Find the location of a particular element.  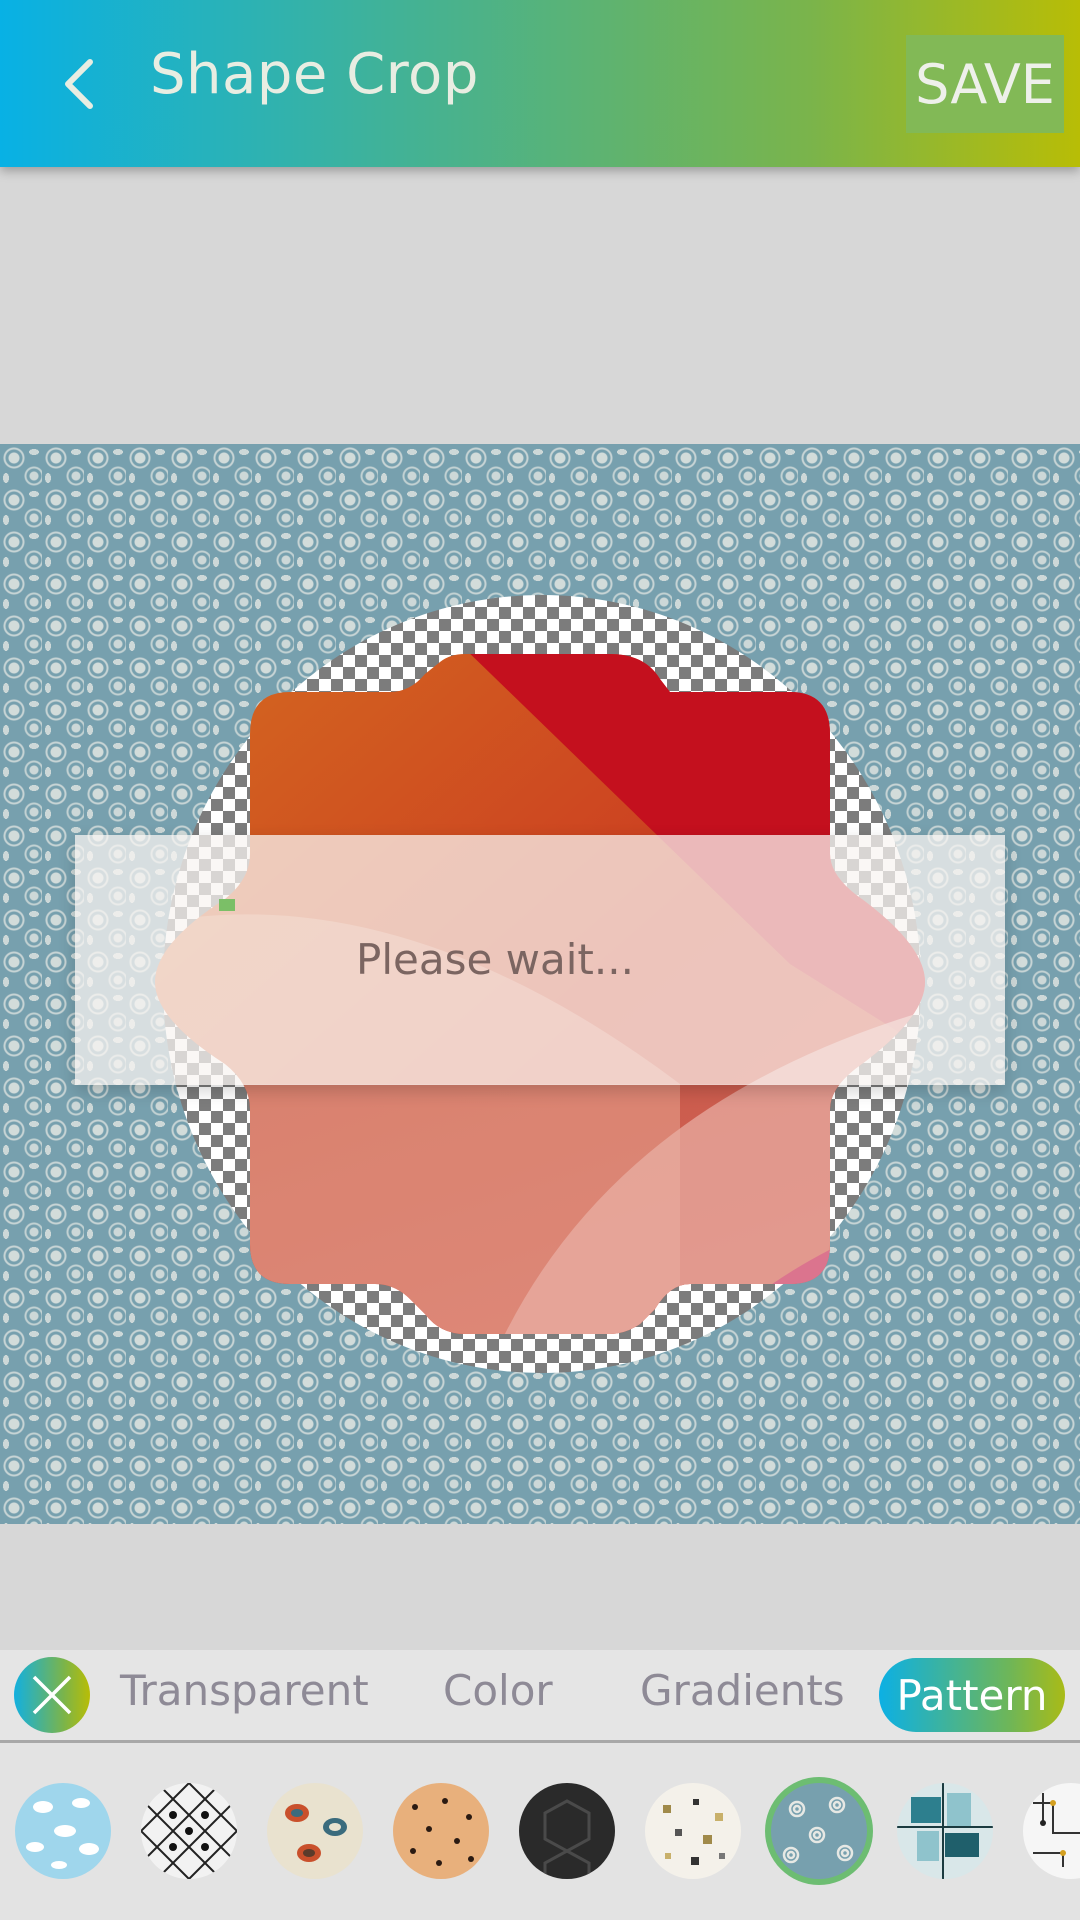

back-button is located at coordinates (78, 84).